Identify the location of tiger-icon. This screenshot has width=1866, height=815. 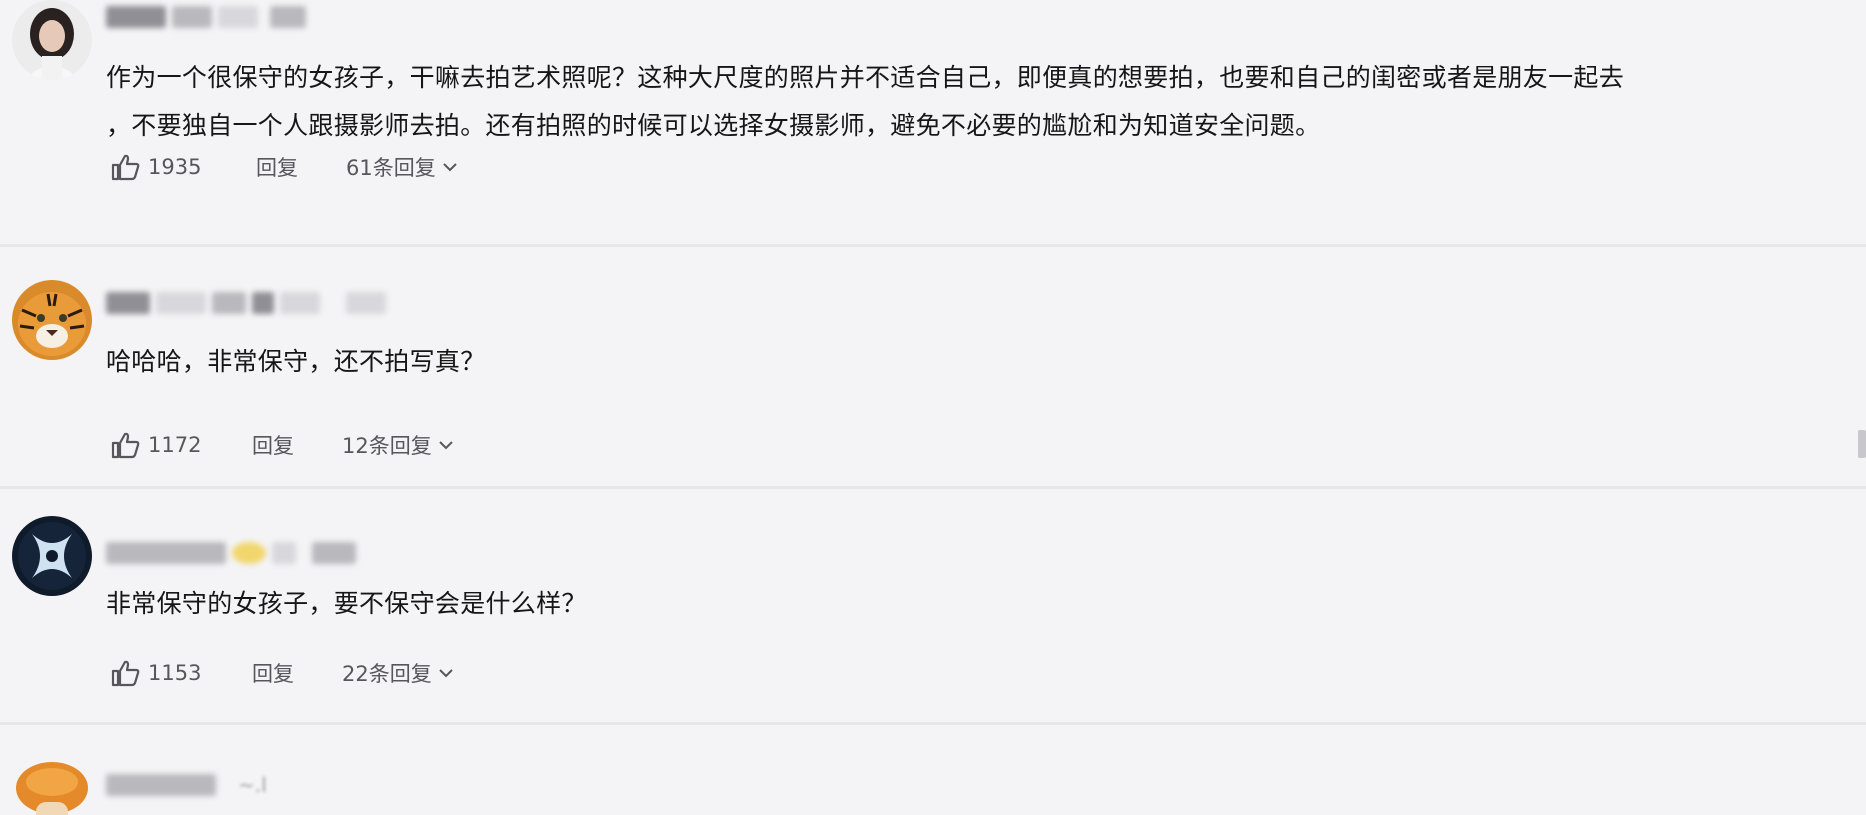
(52, 320).